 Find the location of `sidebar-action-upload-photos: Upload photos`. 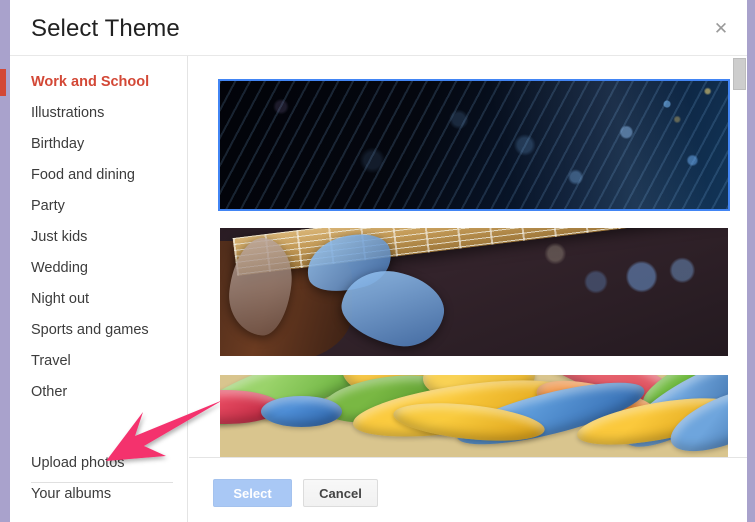

sidebar-action-upload-photos: Upload photos is located at coordinates (99, 463).